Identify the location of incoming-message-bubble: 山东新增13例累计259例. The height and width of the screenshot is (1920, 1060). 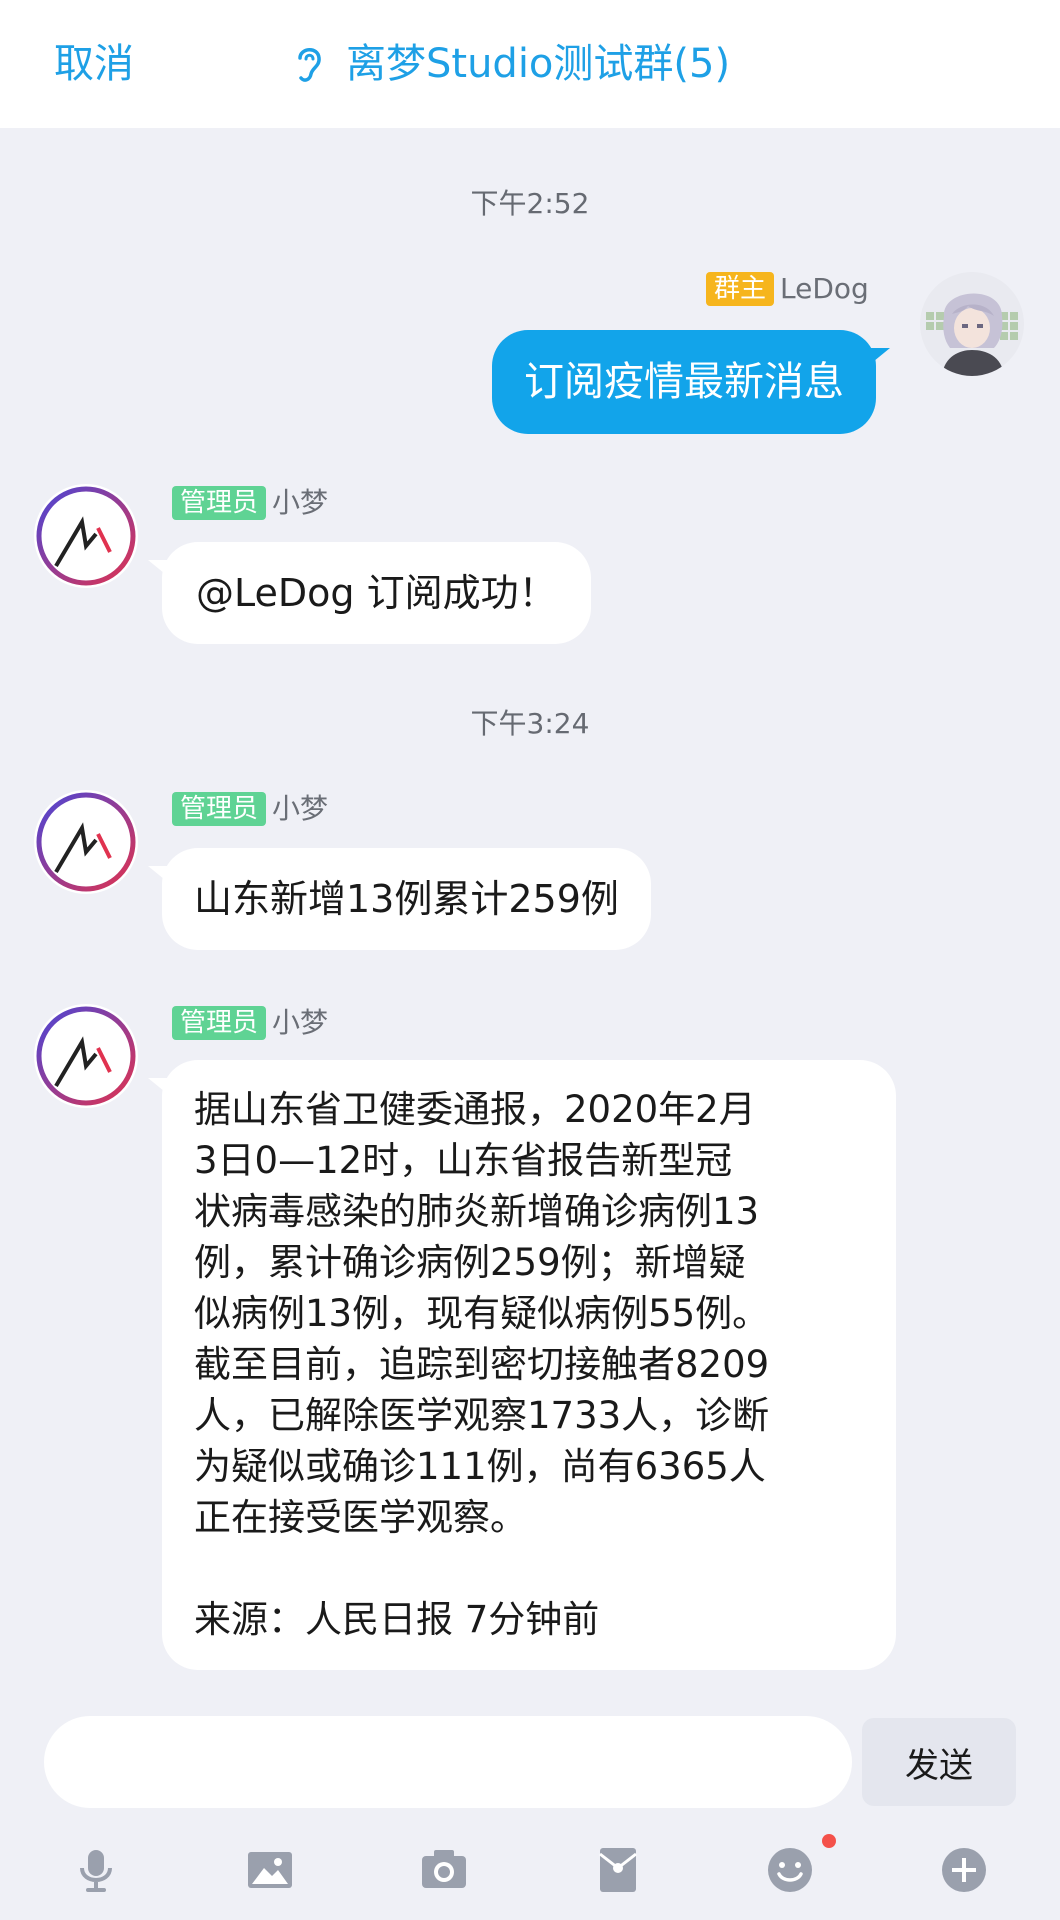
(399, 899).